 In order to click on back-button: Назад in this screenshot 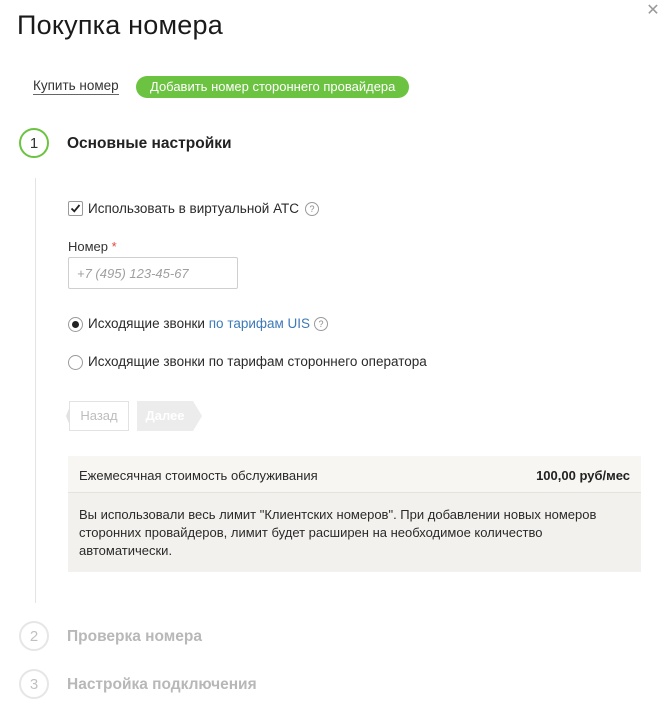, I will do `click(99, 416)`.